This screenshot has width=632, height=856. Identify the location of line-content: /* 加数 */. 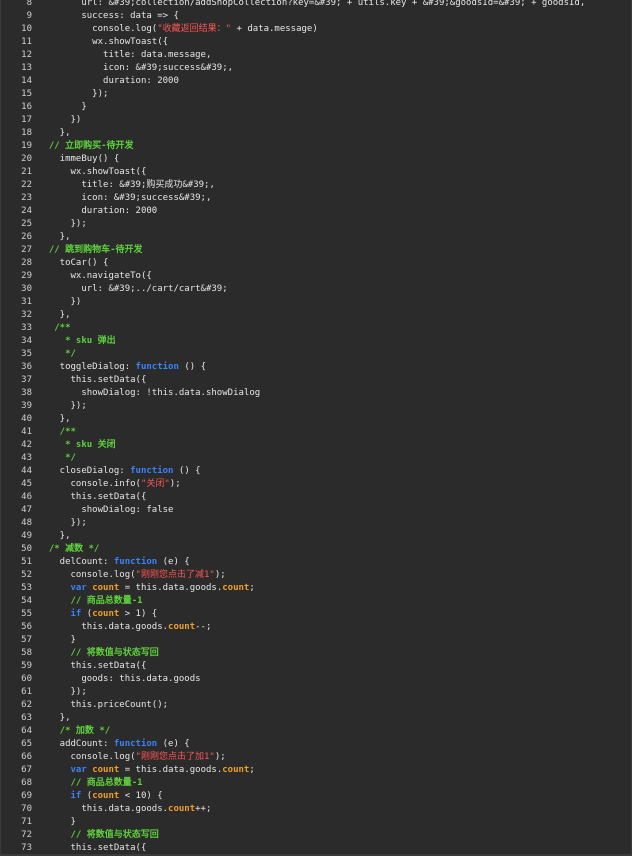
(74, 731).